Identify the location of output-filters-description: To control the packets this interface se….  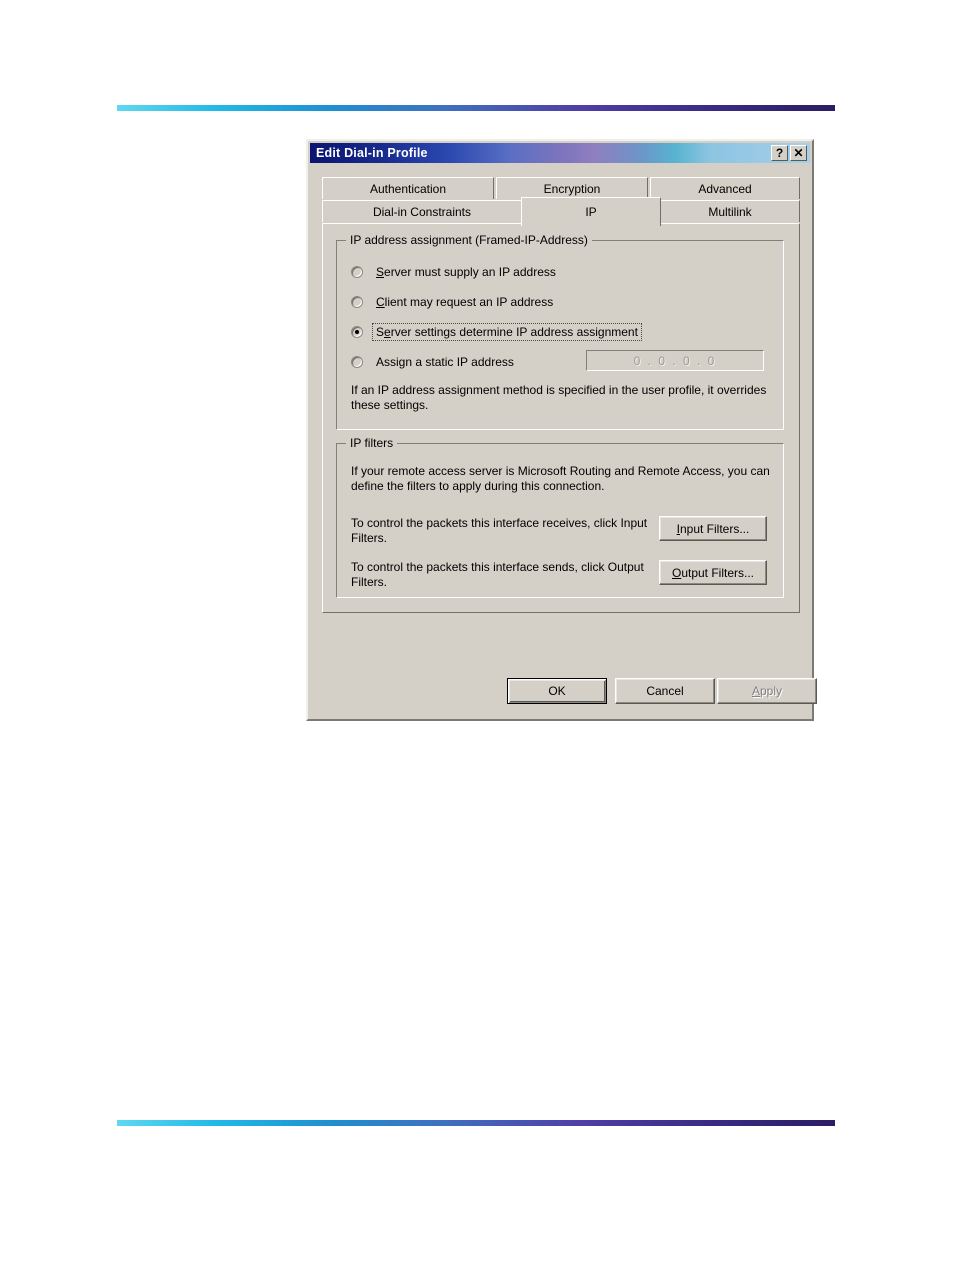
(497, 574).